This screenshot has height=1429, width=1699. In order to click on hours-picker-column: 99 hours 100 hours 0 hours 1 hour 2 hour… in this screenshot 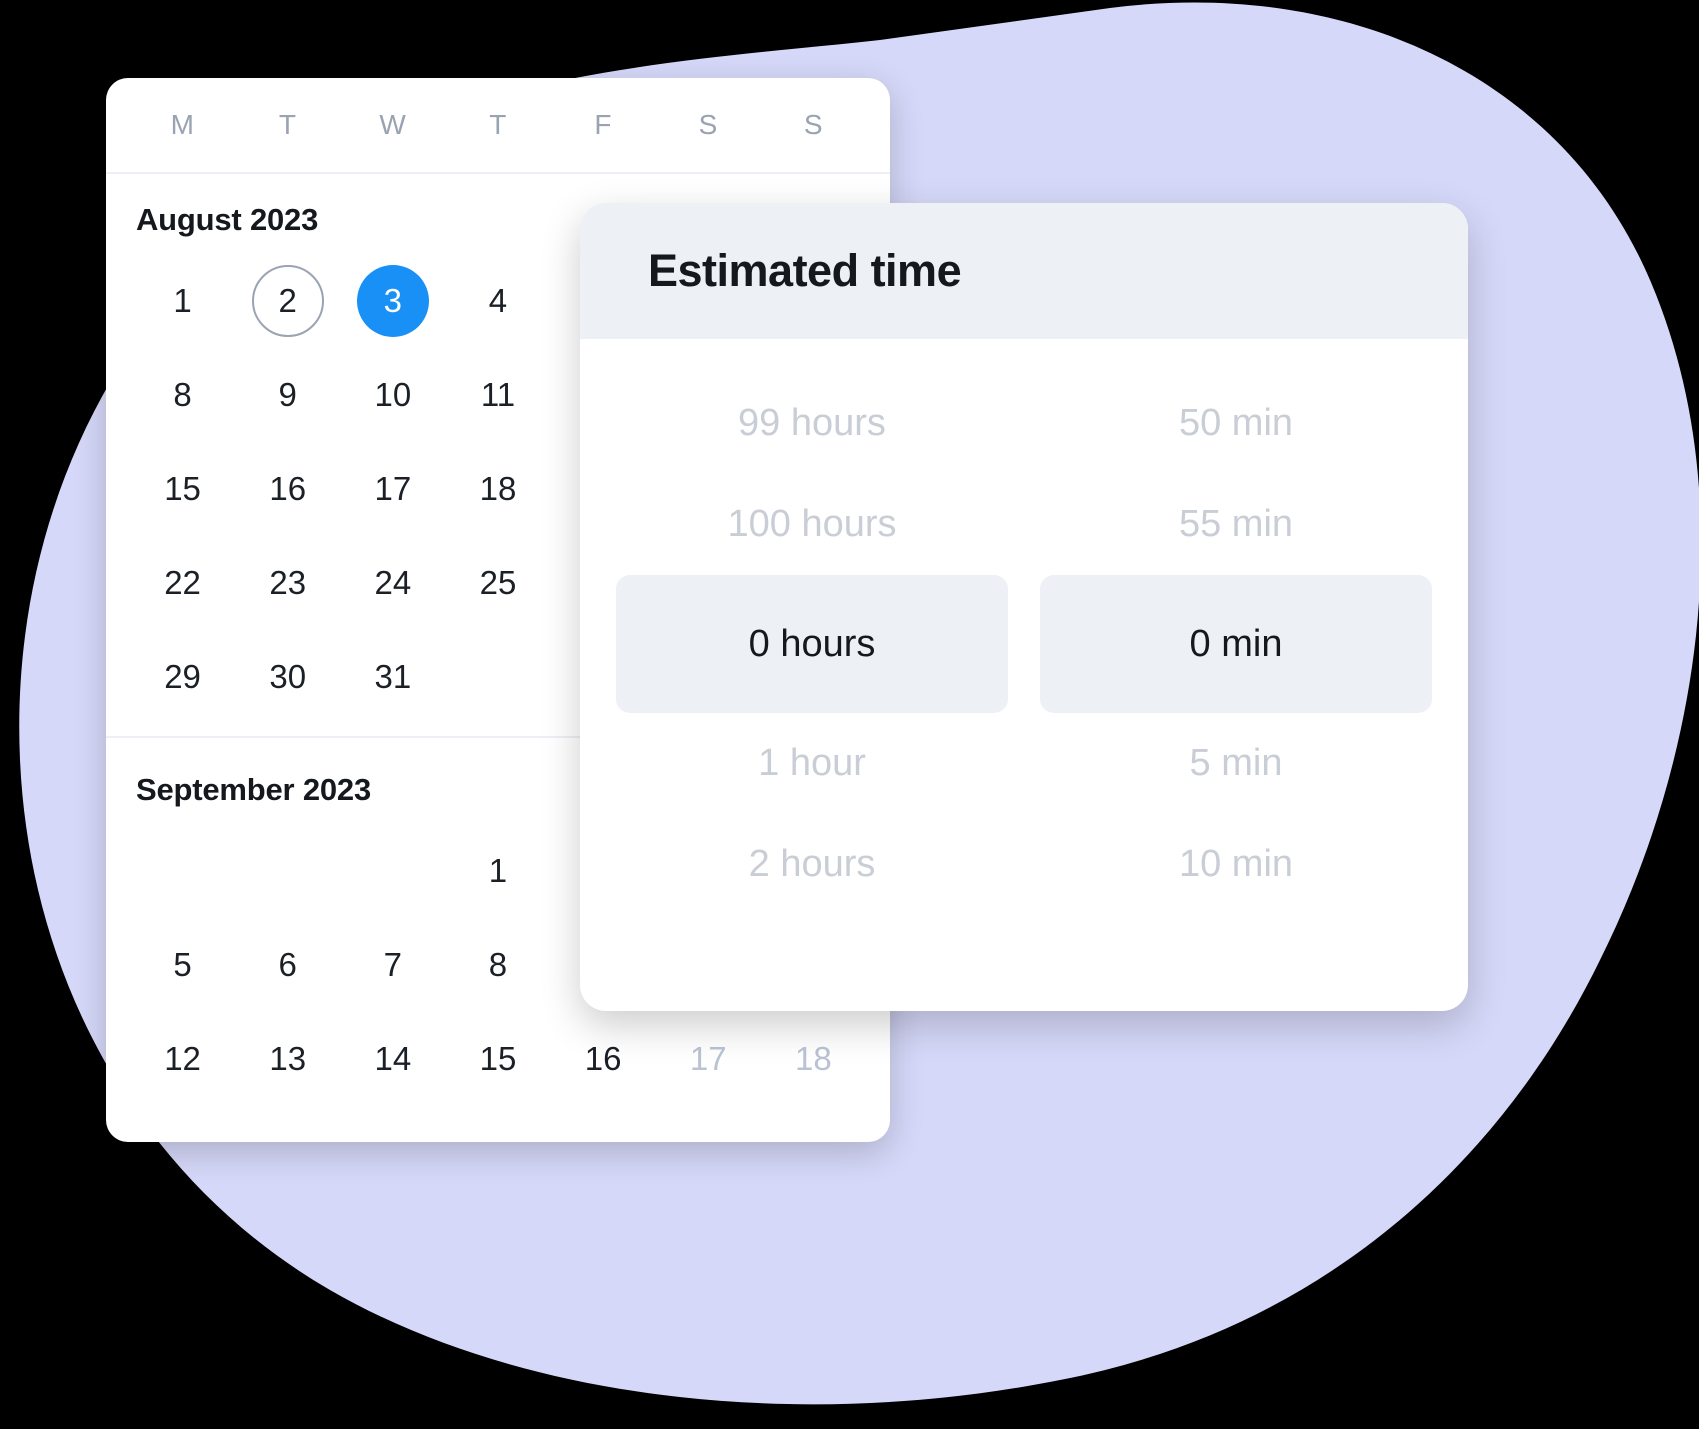, I will do `click(812, 644)`.